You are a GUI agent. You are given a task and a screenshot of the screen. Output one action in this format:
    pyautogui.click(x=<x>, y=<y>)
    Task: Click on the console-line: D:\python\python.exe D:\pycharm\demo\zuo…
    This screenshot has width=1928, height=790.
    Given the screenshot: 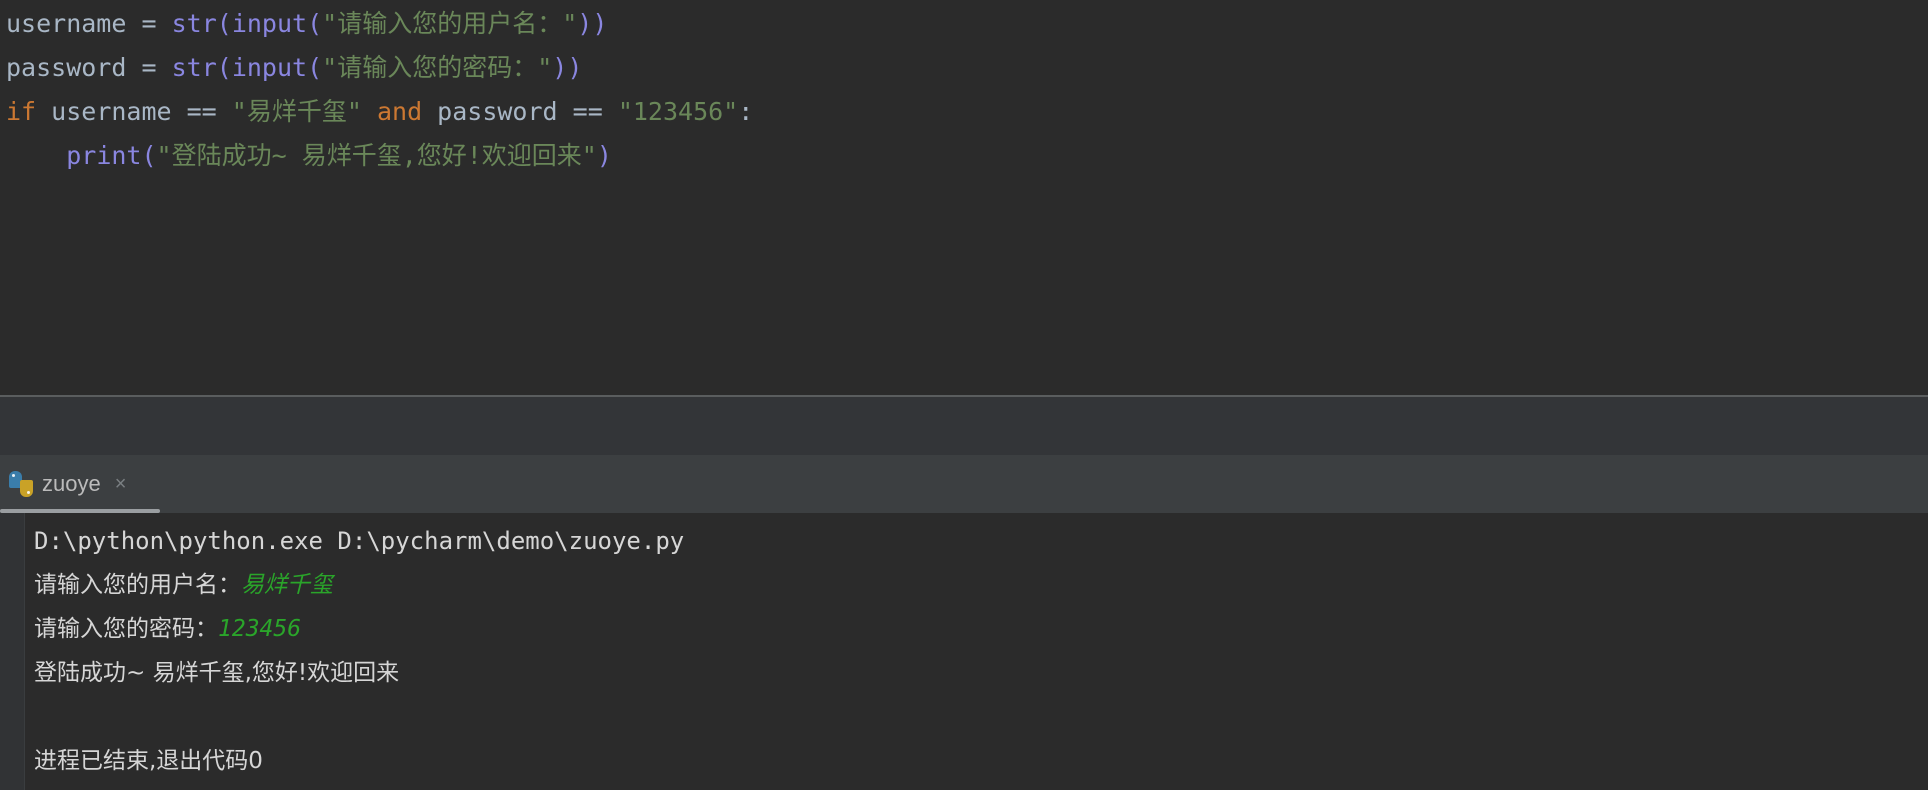 What is the action you would take?
    pyautogui.click(x=981, y=541)
    